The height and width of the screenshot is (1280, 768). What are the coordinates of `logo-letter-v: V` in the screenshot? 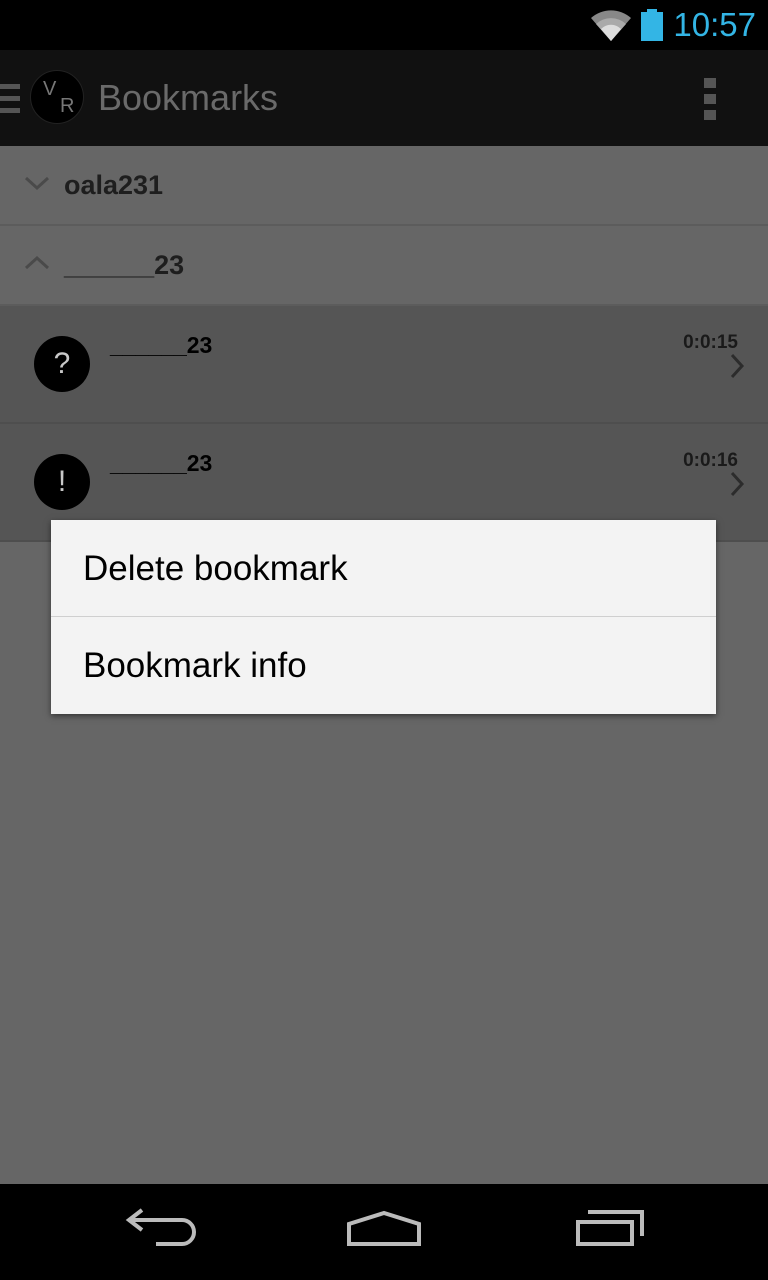 It's located at (50, 89).